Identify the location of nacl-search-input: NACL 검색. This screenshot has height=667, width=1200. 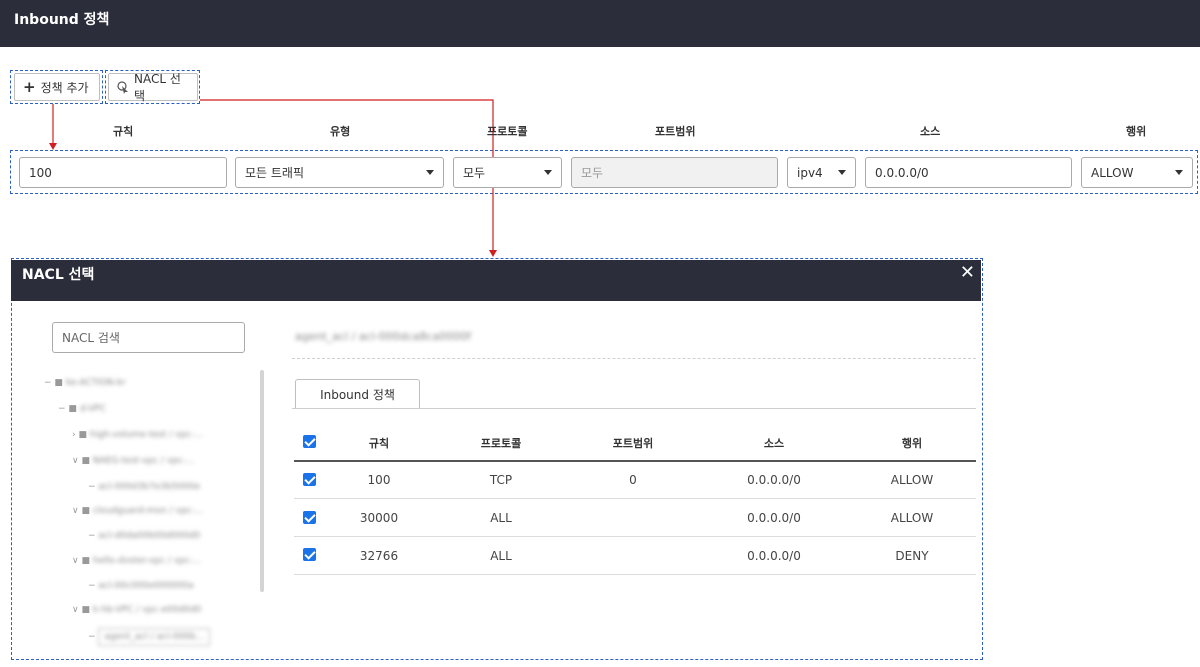
(148, 337).